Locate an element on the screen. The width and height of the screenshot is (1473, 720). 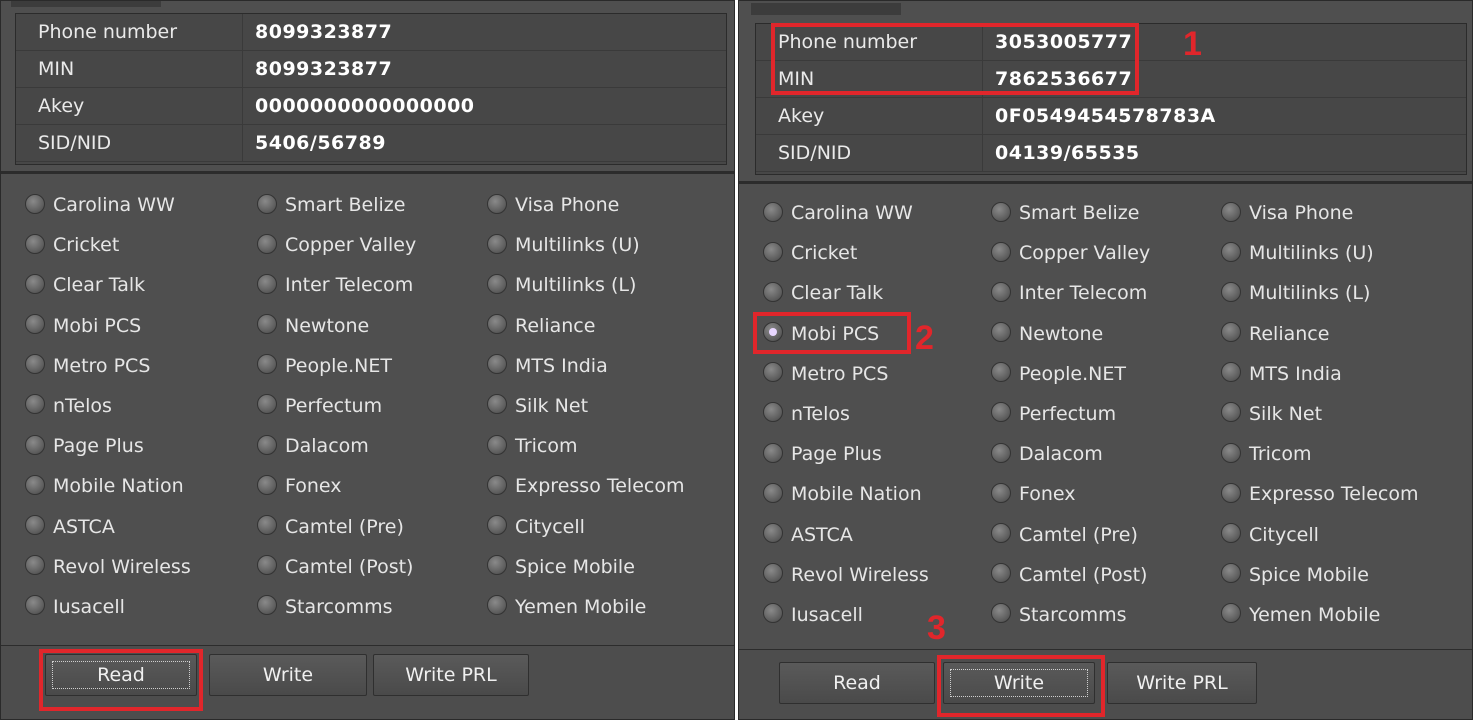
write-prl-button: Write PRL is located at coordinates (451, 675).